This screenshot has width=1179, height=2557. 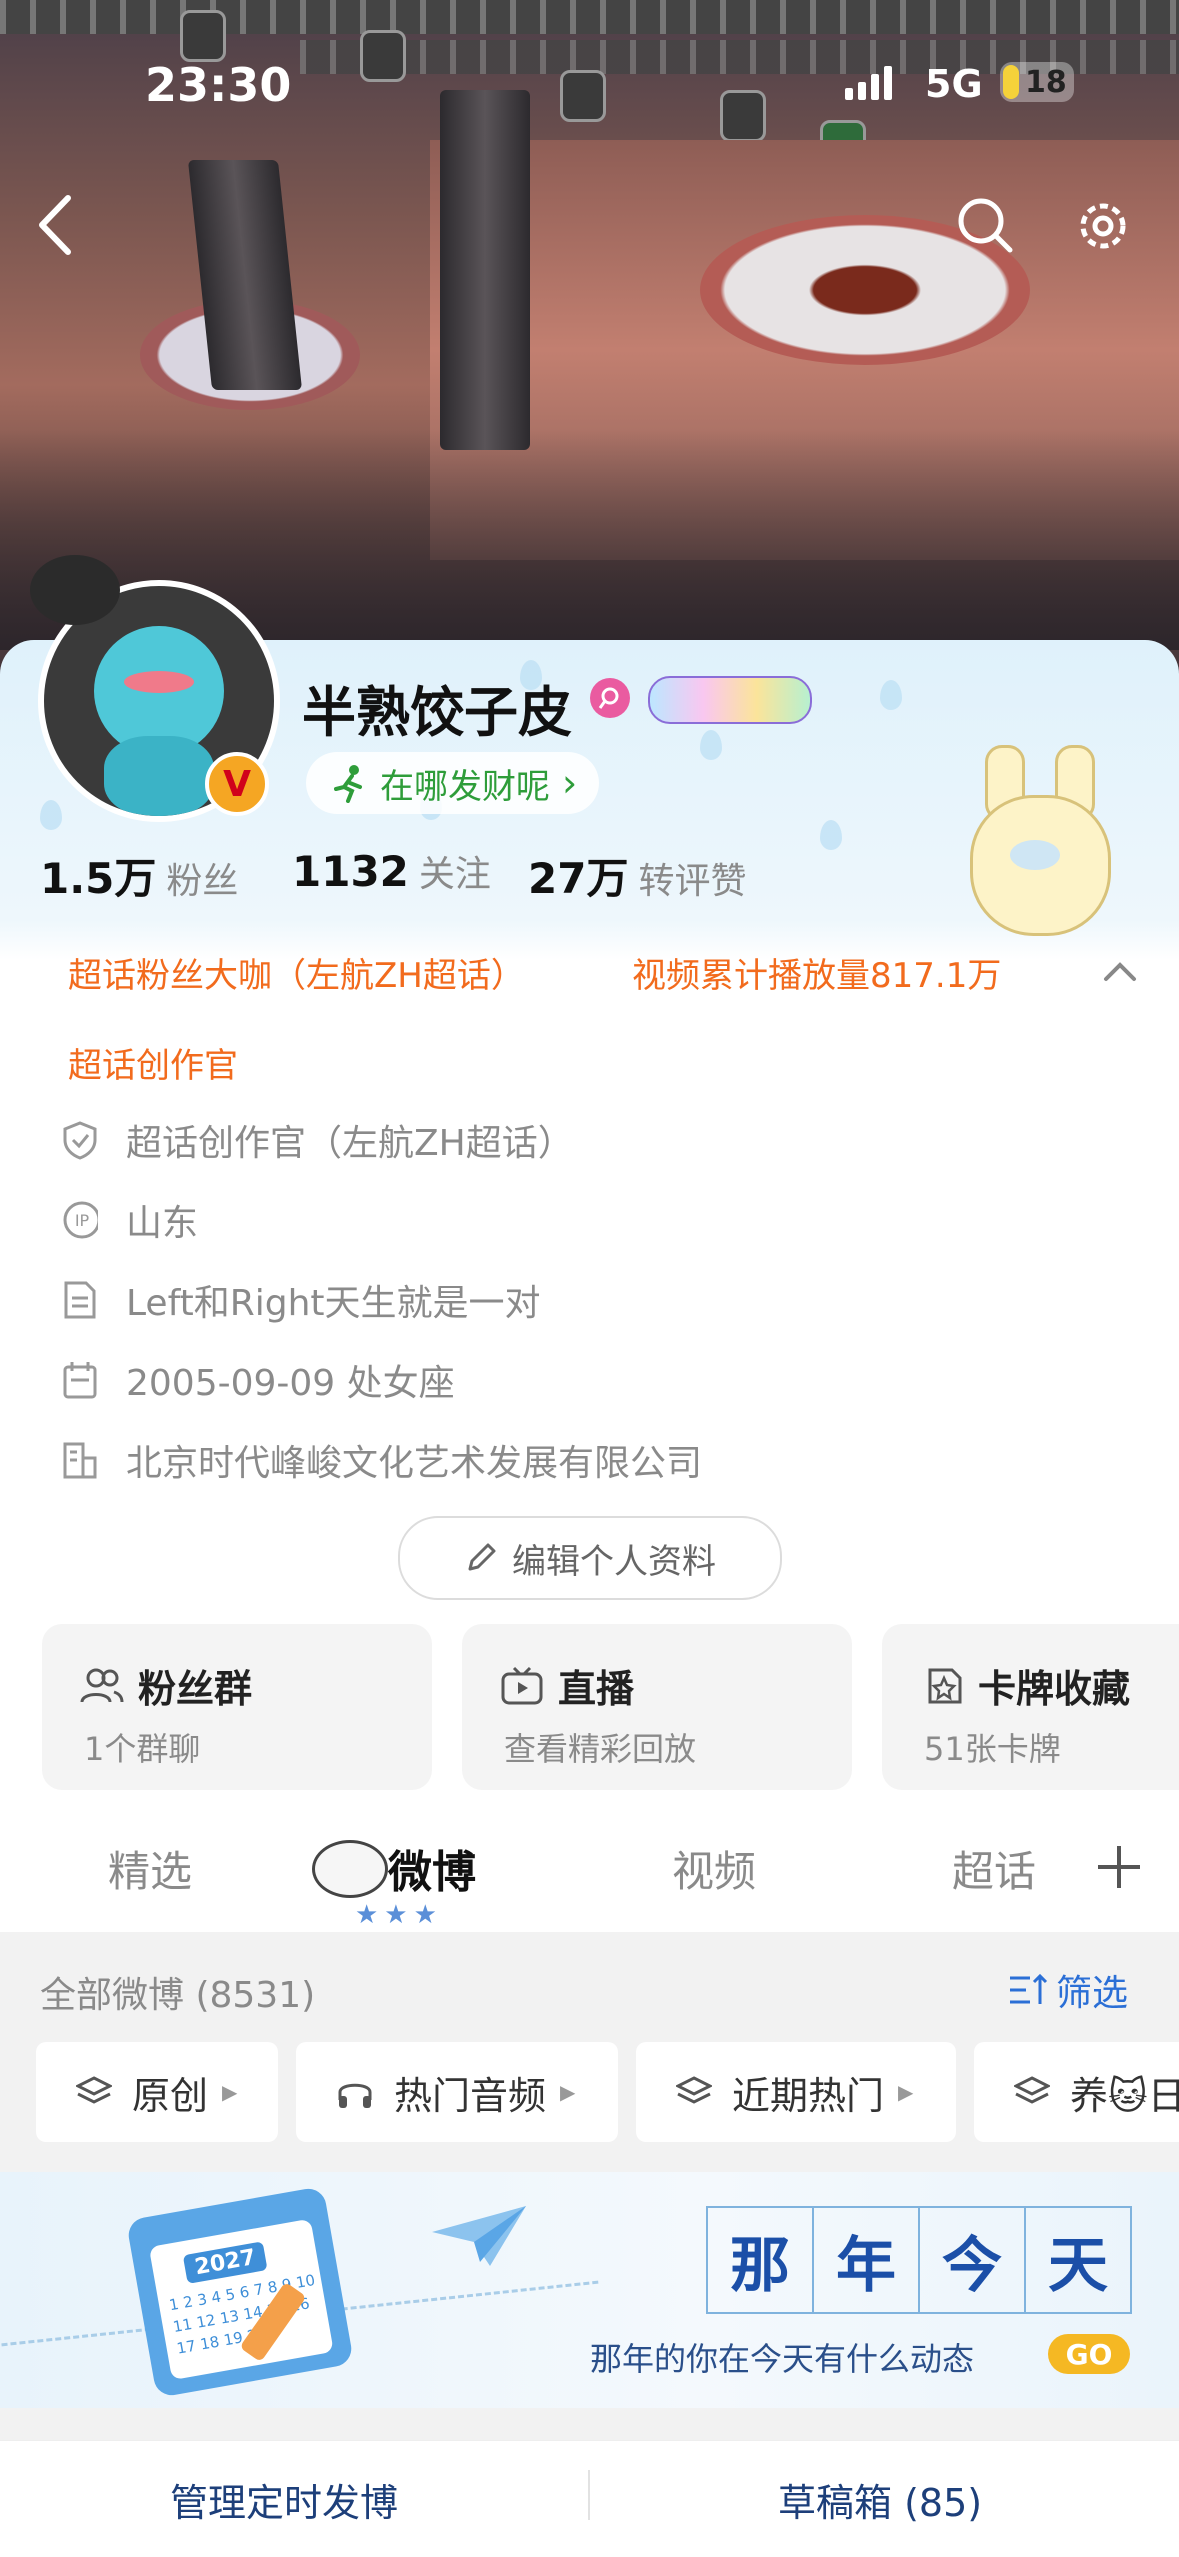 What do you see at coordinates (657, 1707) in the screenshot?
I see `tile-live: 直播 查看精彩回放` at bounding box center [657, 1707].